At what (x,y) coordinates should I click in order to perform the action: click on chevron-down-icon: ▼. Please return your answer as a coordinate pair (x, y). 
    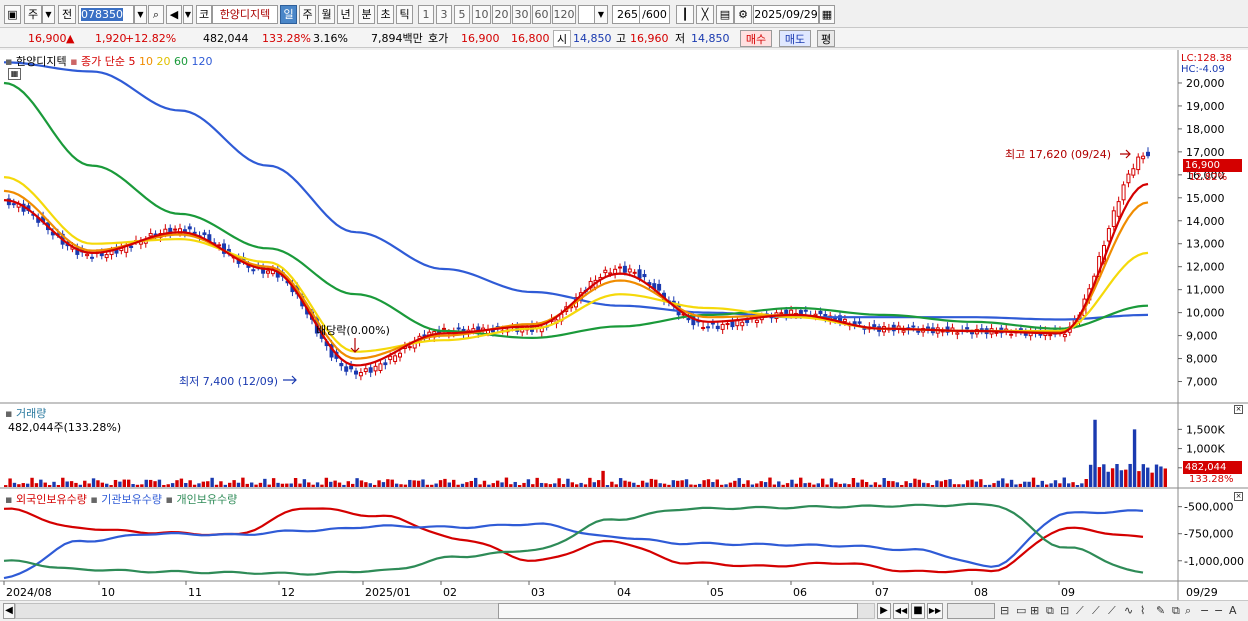
    Looking at the image, I should click on (48, 14).